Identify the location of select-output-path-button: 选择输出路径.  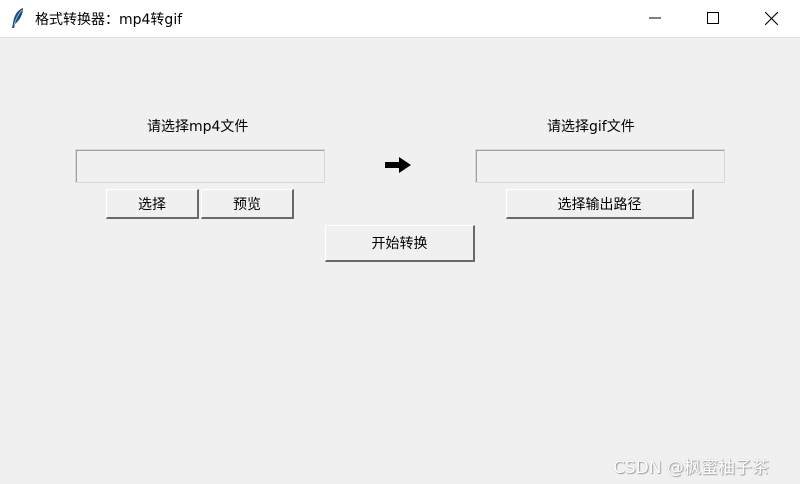
(600, 204).